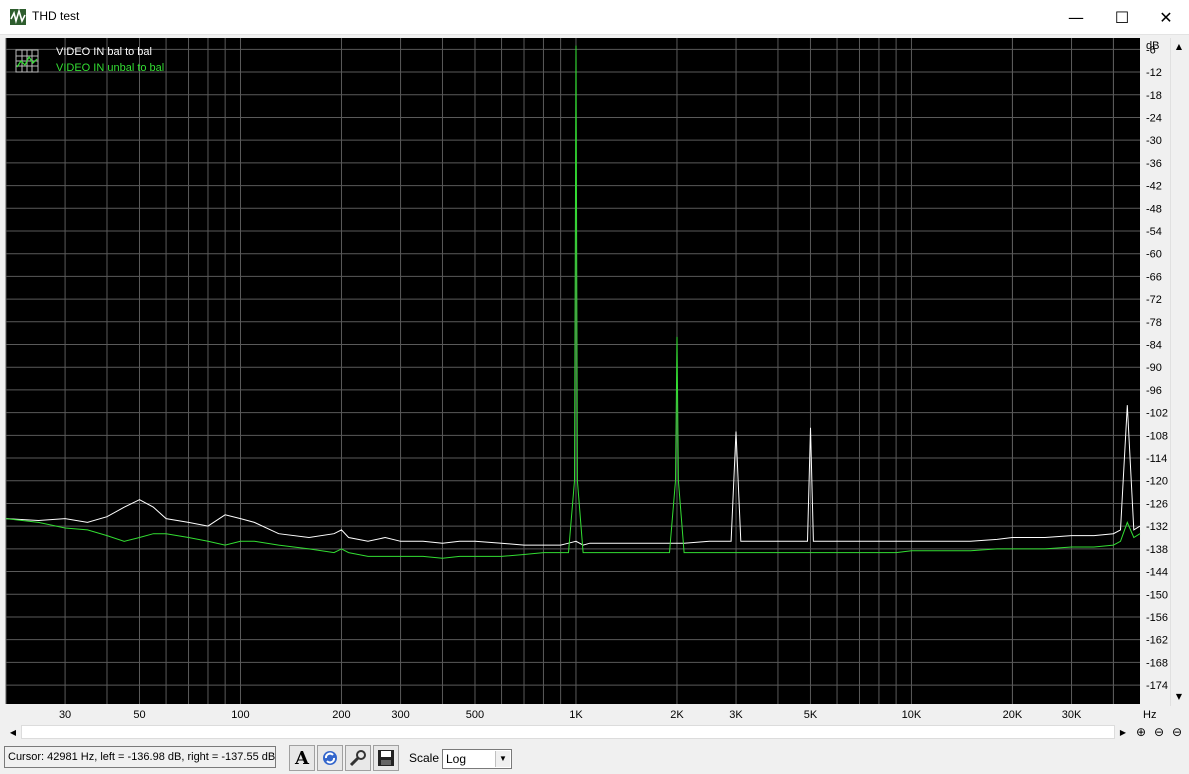 The image size is (1189, 774). Describe the element at coordinates (1154, 187) in the screenshot. I see `y-tick-label: -42` at that location.